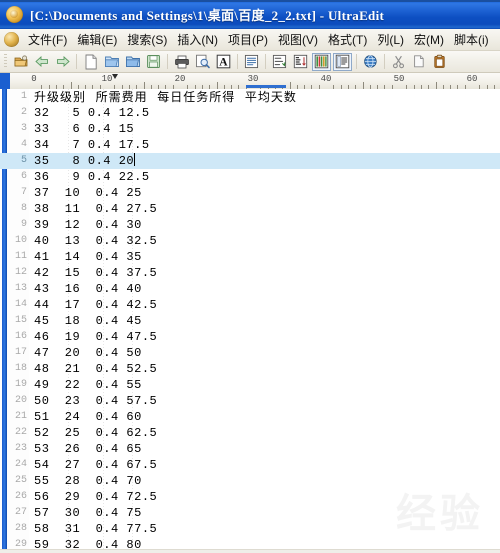 The image size is (500, 553). Describe the element at coordinates (95, 433) in the screenshot. I see `line-text: 52 25 0.4 62.5` at that location.